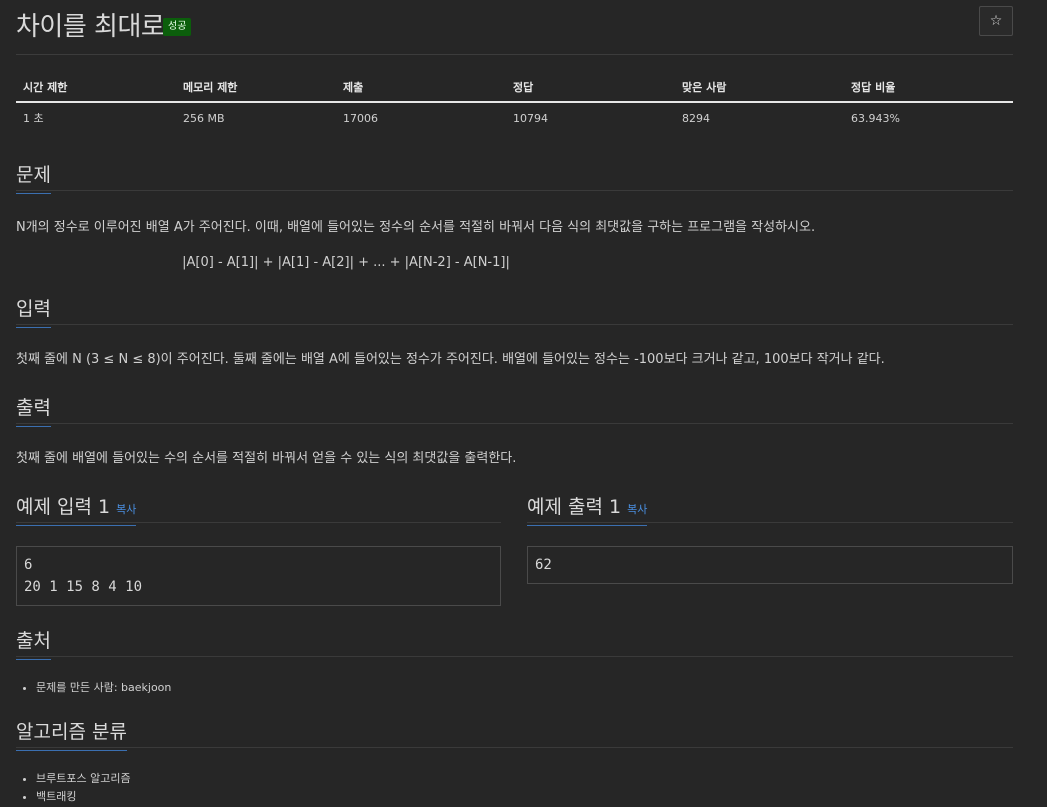 This screenshot has height=807, width=1047. I want to click on sample-input-heading: 예제 입력 1 복사, so click(76, 509).